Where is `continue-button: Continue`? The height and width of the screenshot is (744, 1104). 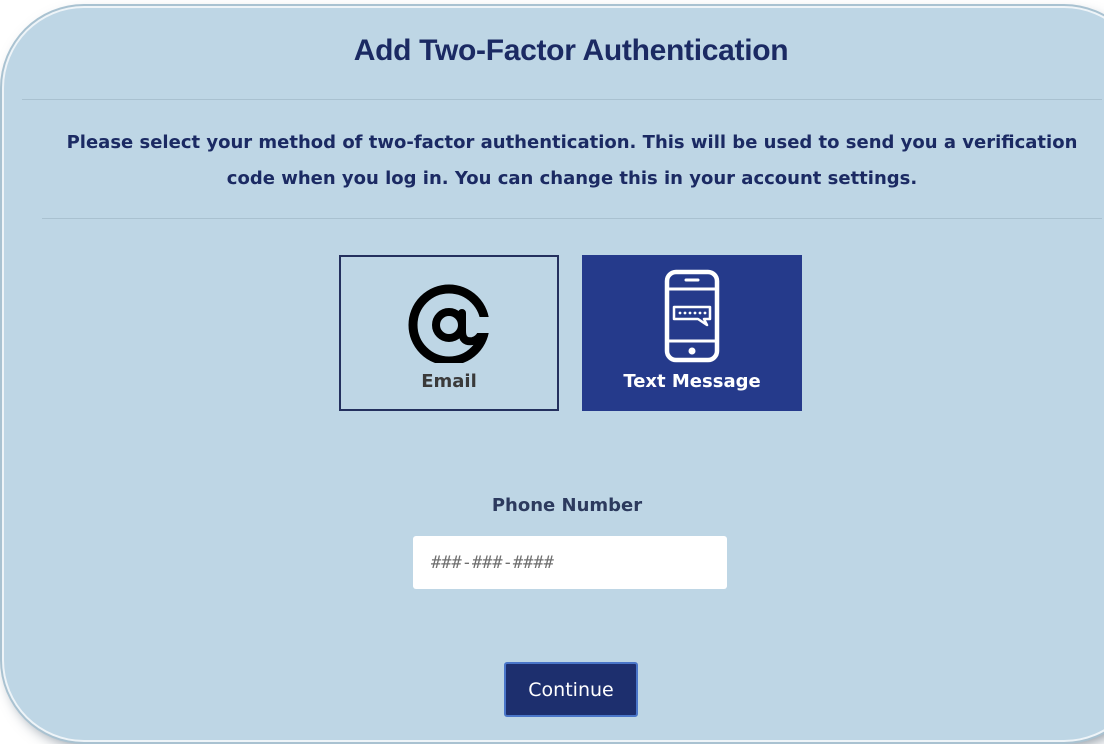 continue-button: Continue is located at coordinates (571, 689).